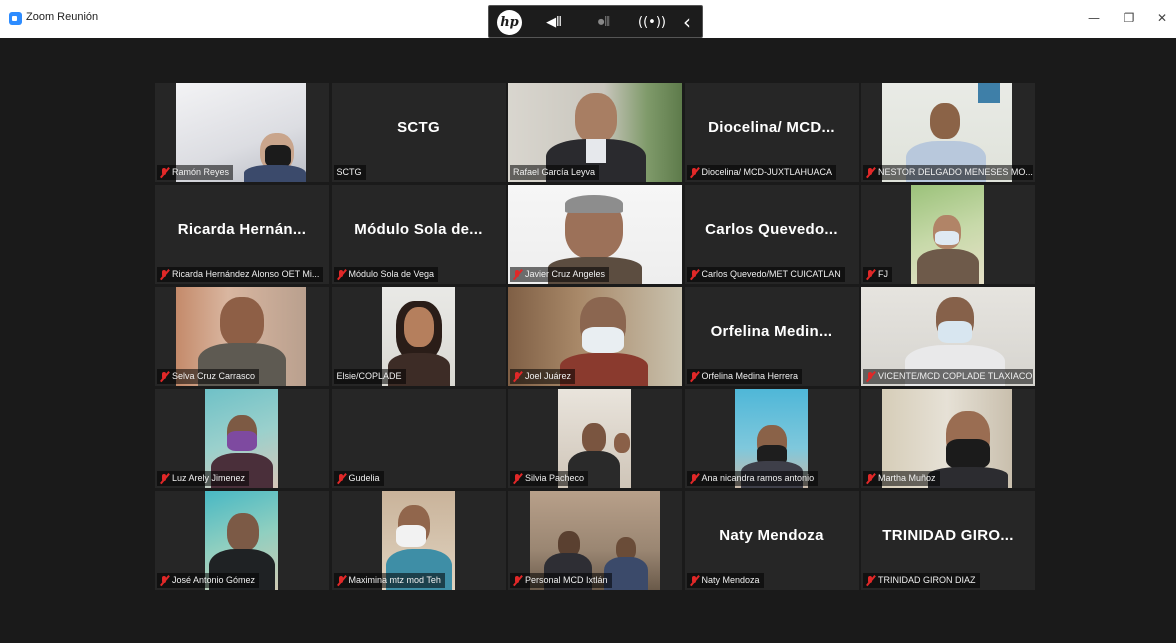 The height and width of the screenshot is (643, 1176). I want to click on participant-tile: Maximina mtz mod Teh, so click(418, 540).